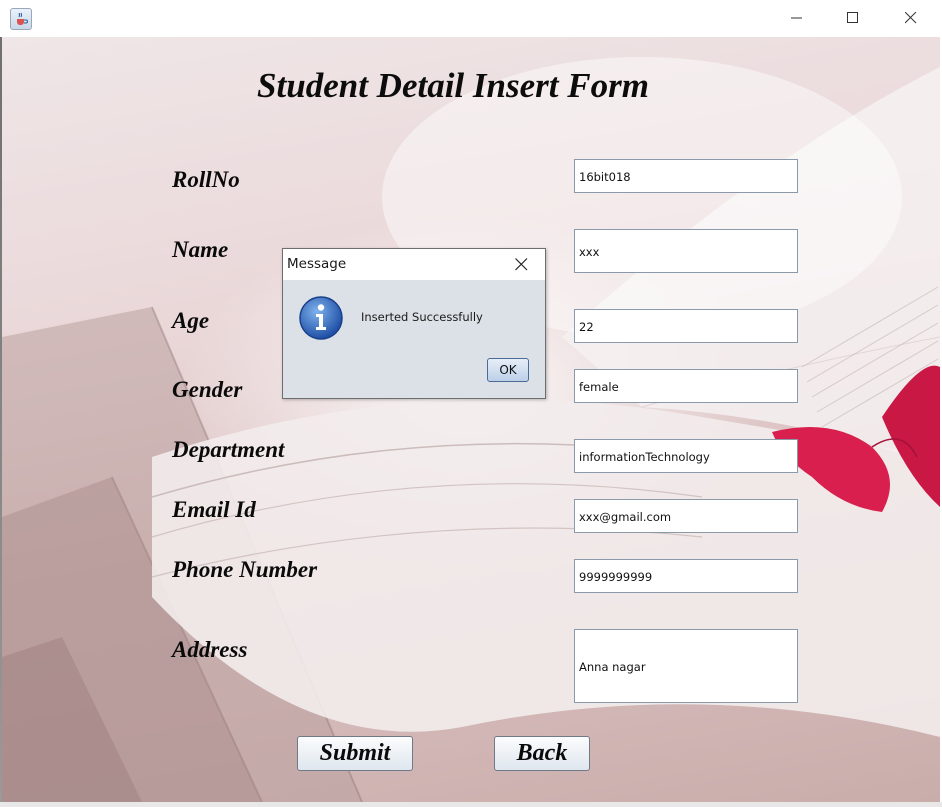  What do you see at coordinates (317, 264) in the screenshot?
I see `dialog-title: Message` at bounding box center [317, 264].